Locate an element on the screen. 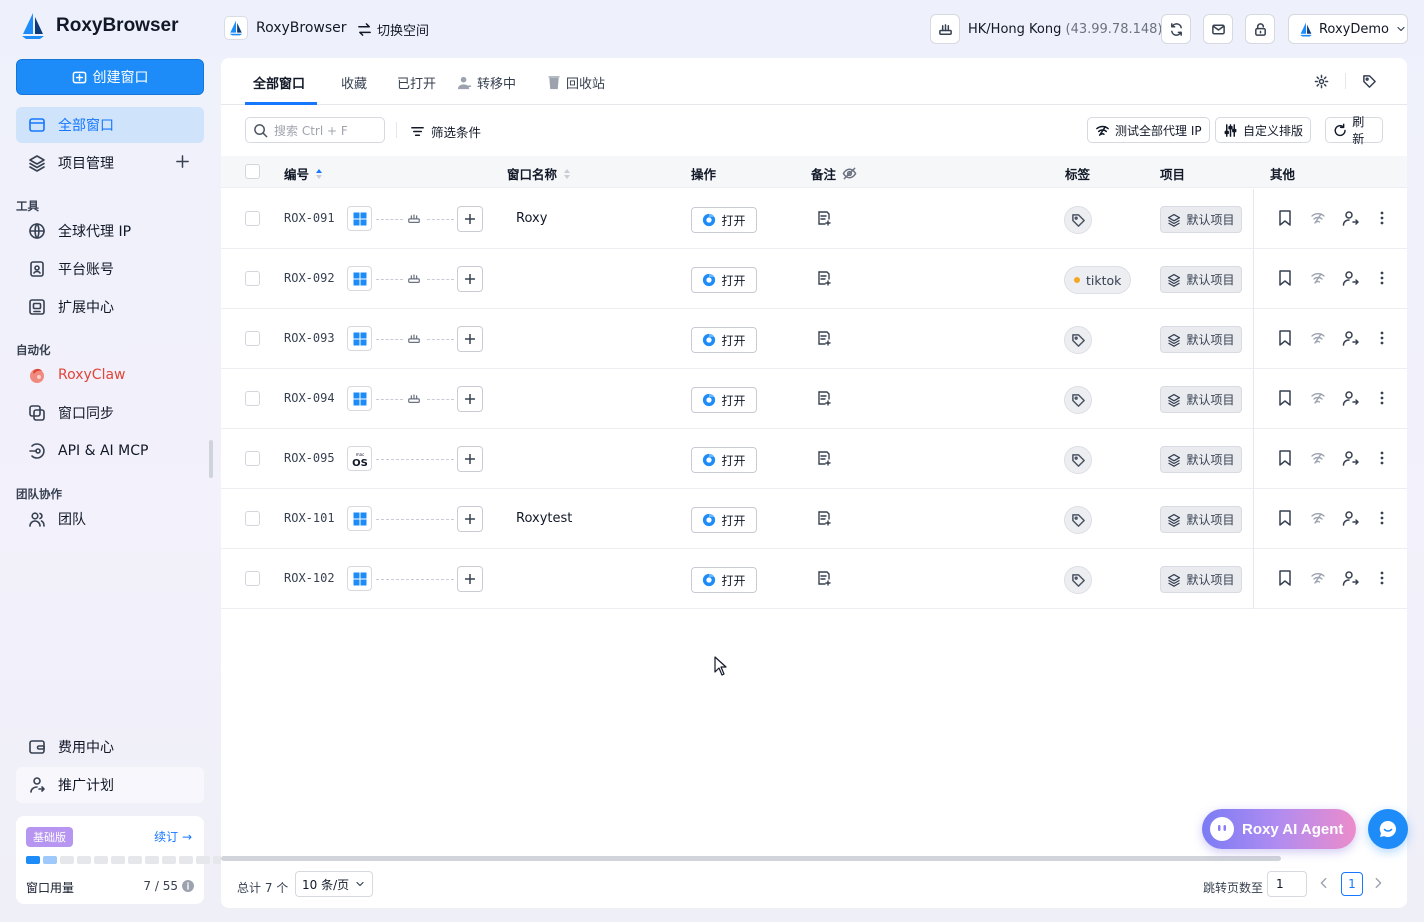 The width and height of the screenshot is (1424, 922). custom-sort-button: 自定义排版 is located at coordinates (1263, 130).